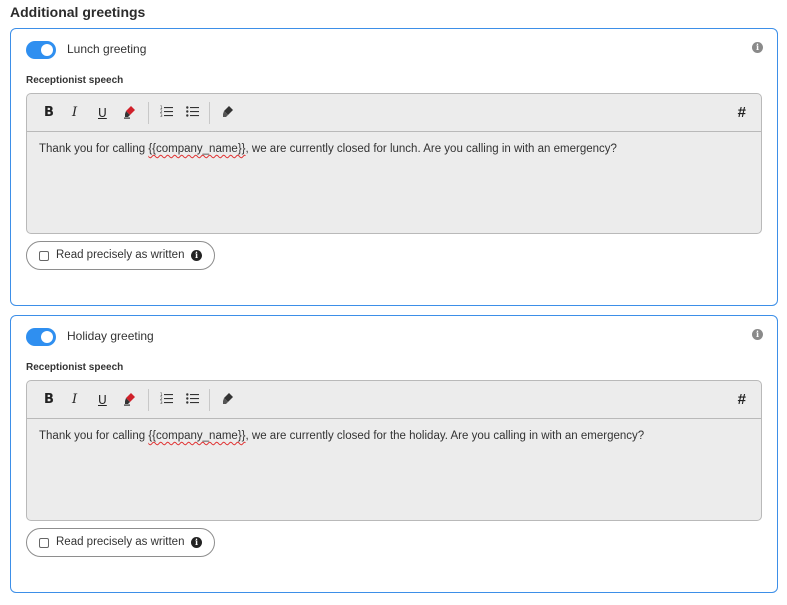 Image resolution: width=787 pixels, height=605 pixels. I want to click on lunch-greeting-label: Lunch greeting, so click(107, 49).